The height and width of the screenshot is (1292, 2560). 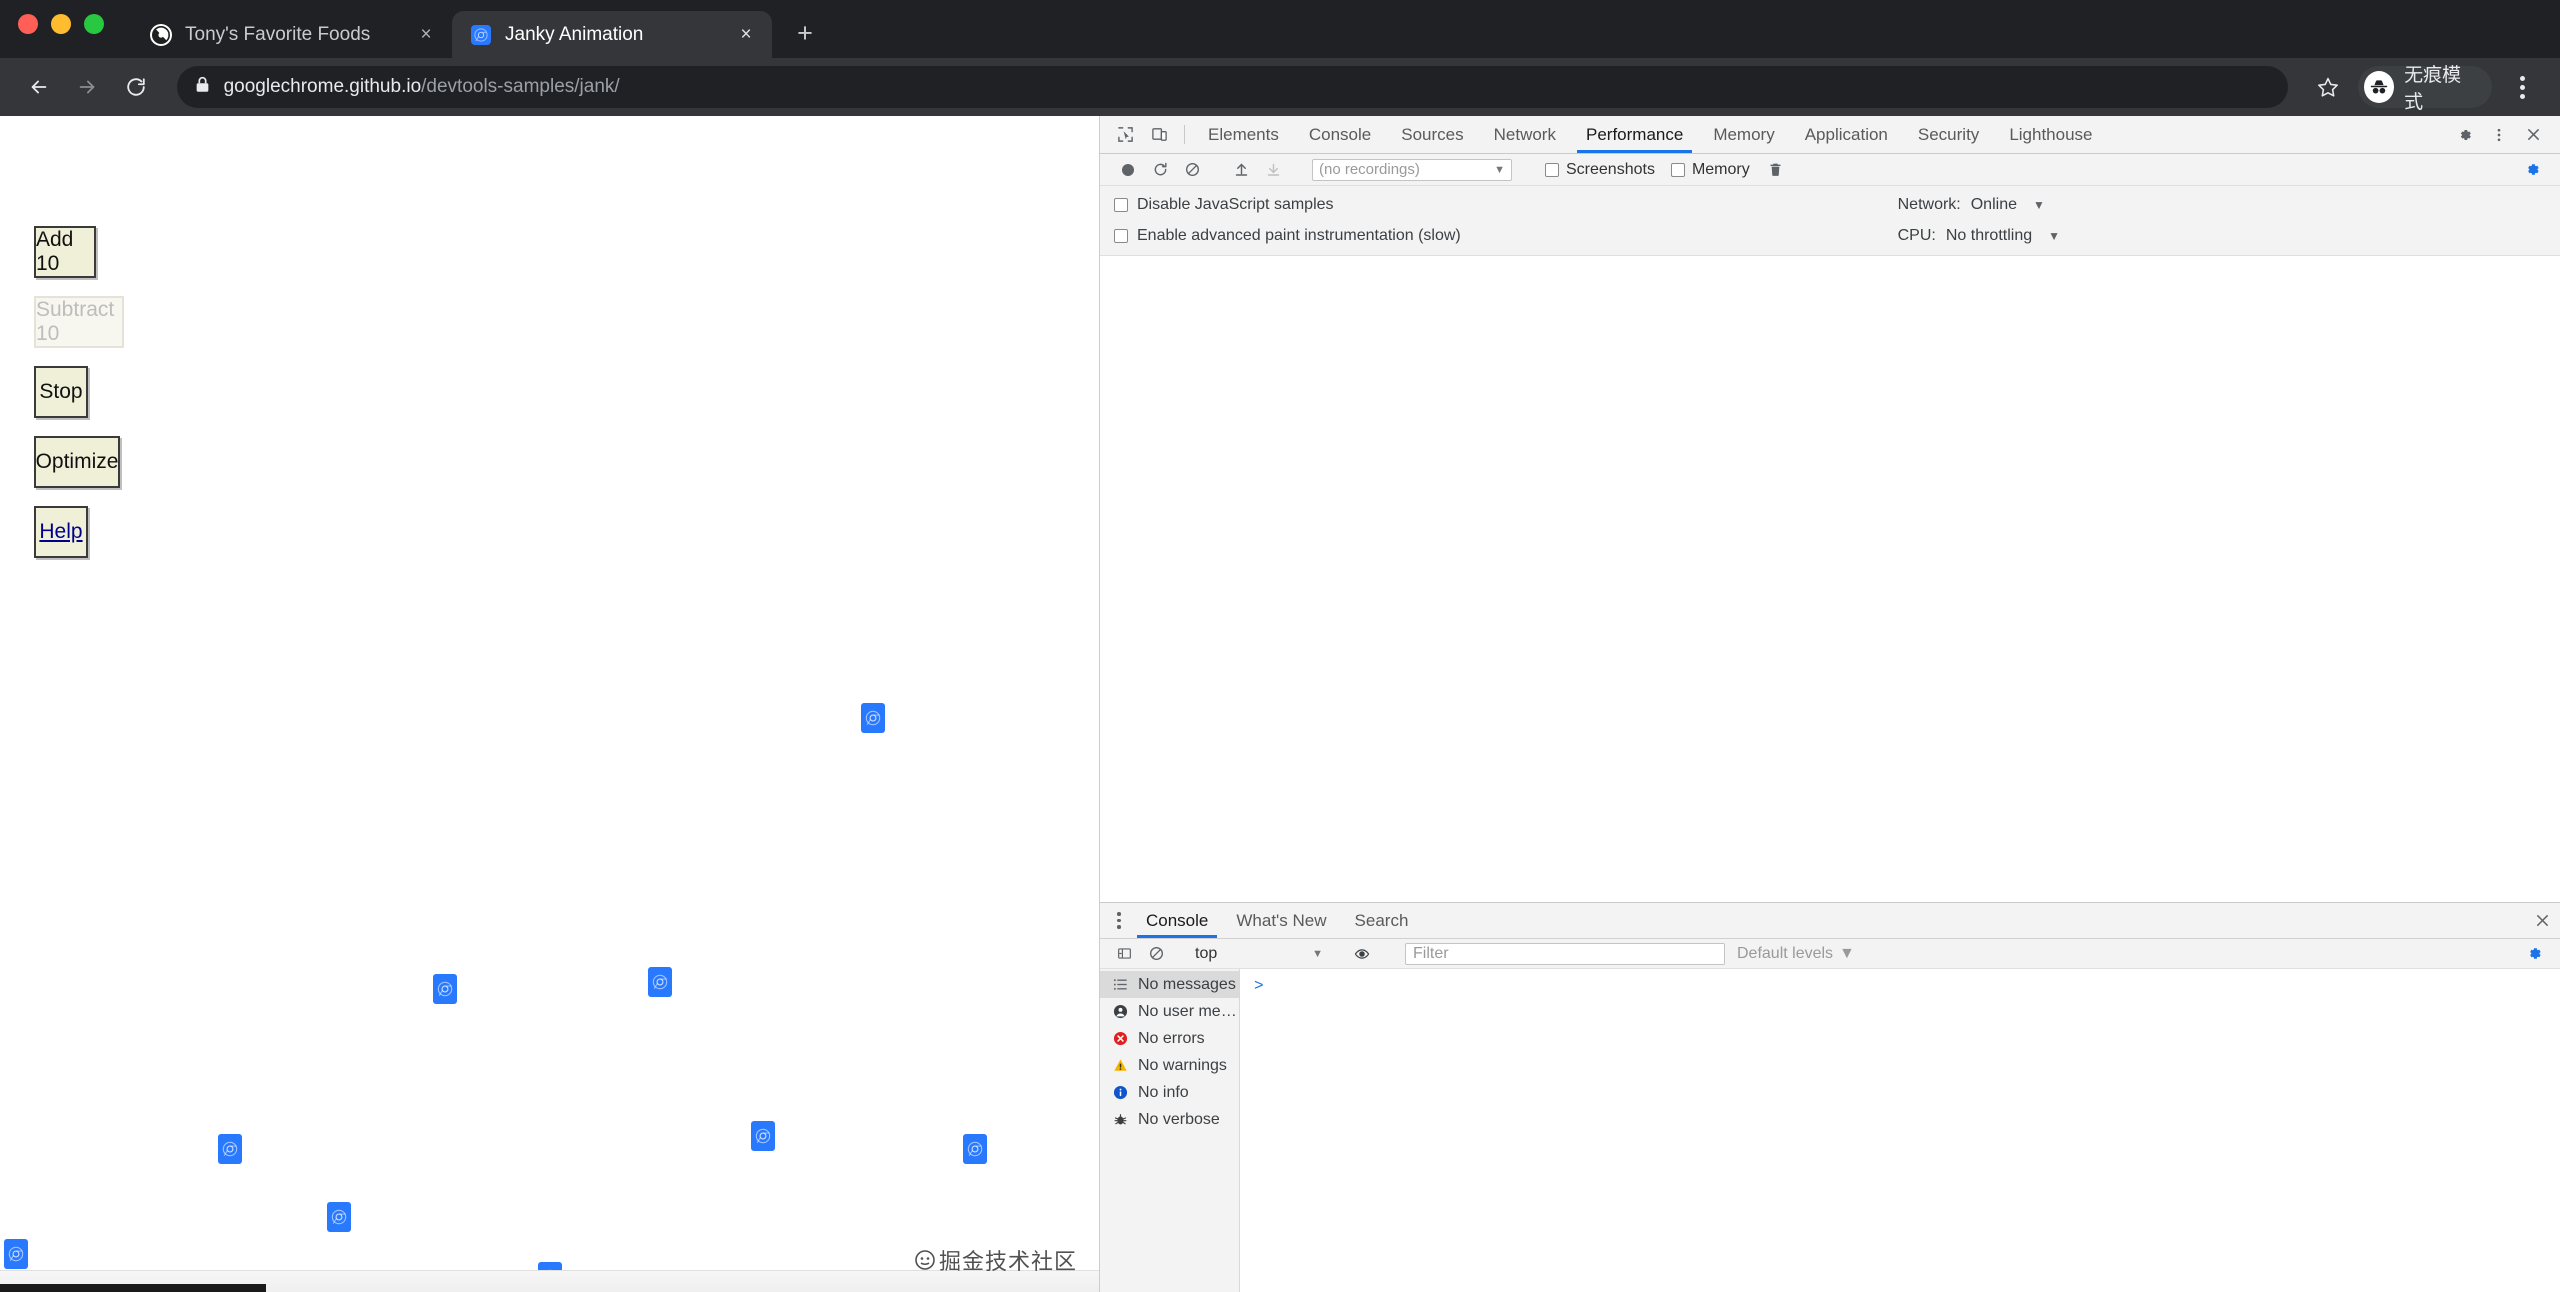 What do you see at coordinates (1169, 1119) in the screenshot?
I see `console-sidebar-item-verbose: No verbose` at bounding box center [1169, 1119].